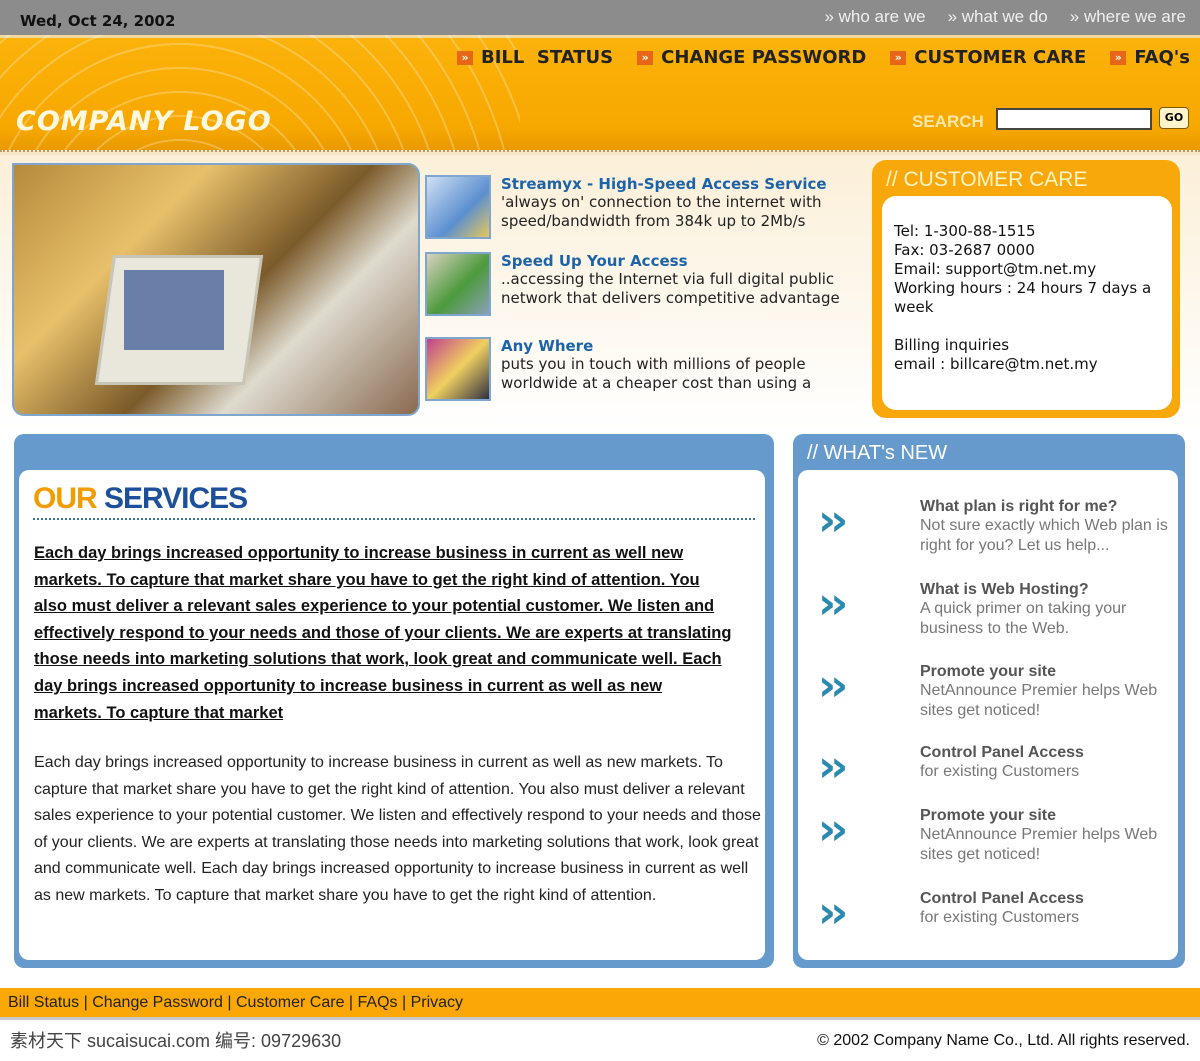 Image resolution: width=1200 pixels, height=1061 pixels. Describe the element at coordinates (157, 1002) in the screenshot. I see `footer-change-password: Change Password` at that location.